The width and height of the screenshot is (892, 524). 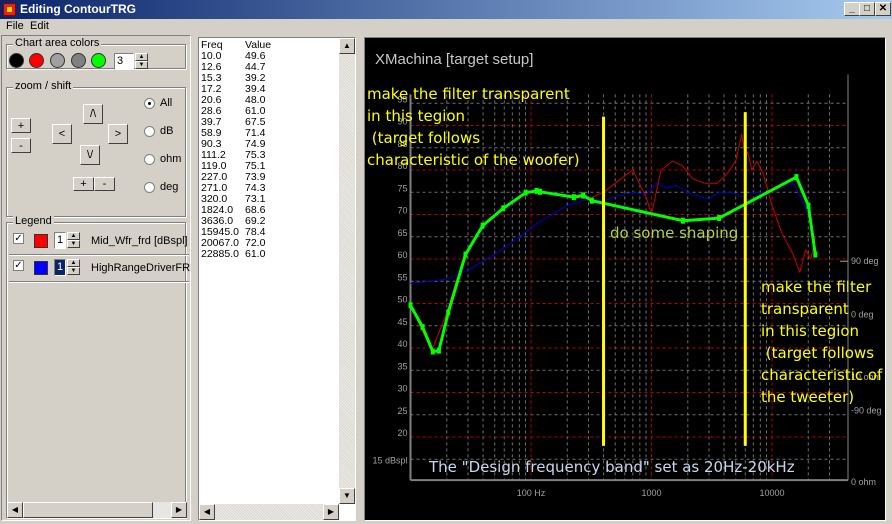 I want to click on menu-edit: Edit, so click(x=39, y=26).